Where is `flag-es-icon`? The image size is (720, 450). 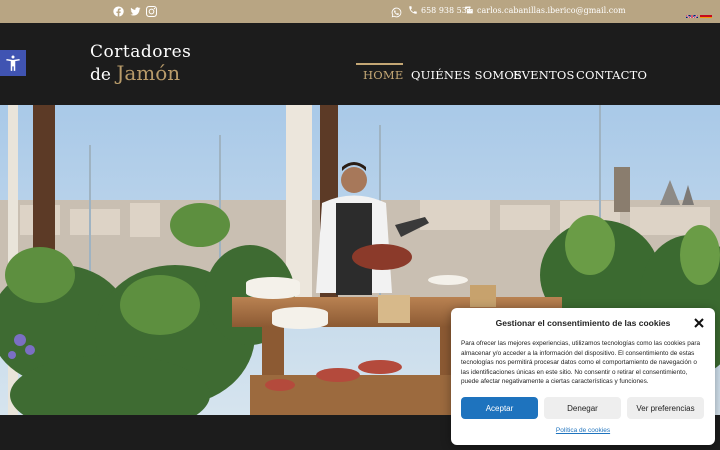 flag-es-icon is located at coordinates (706, 13).